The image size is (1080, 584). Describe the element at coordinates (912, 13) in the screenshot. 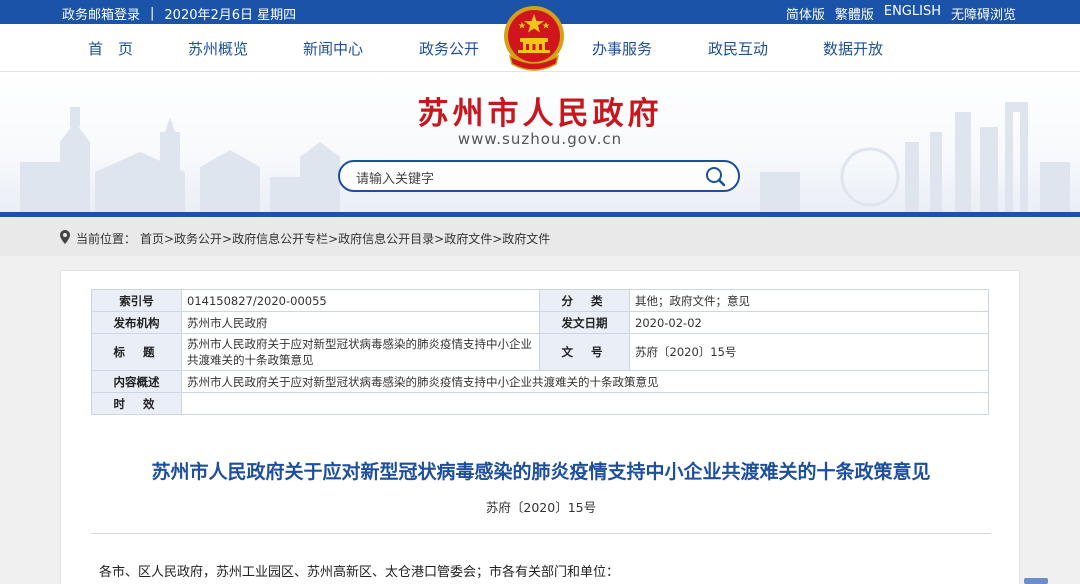

I see `lang-english-link: ENGLISH` at that location.